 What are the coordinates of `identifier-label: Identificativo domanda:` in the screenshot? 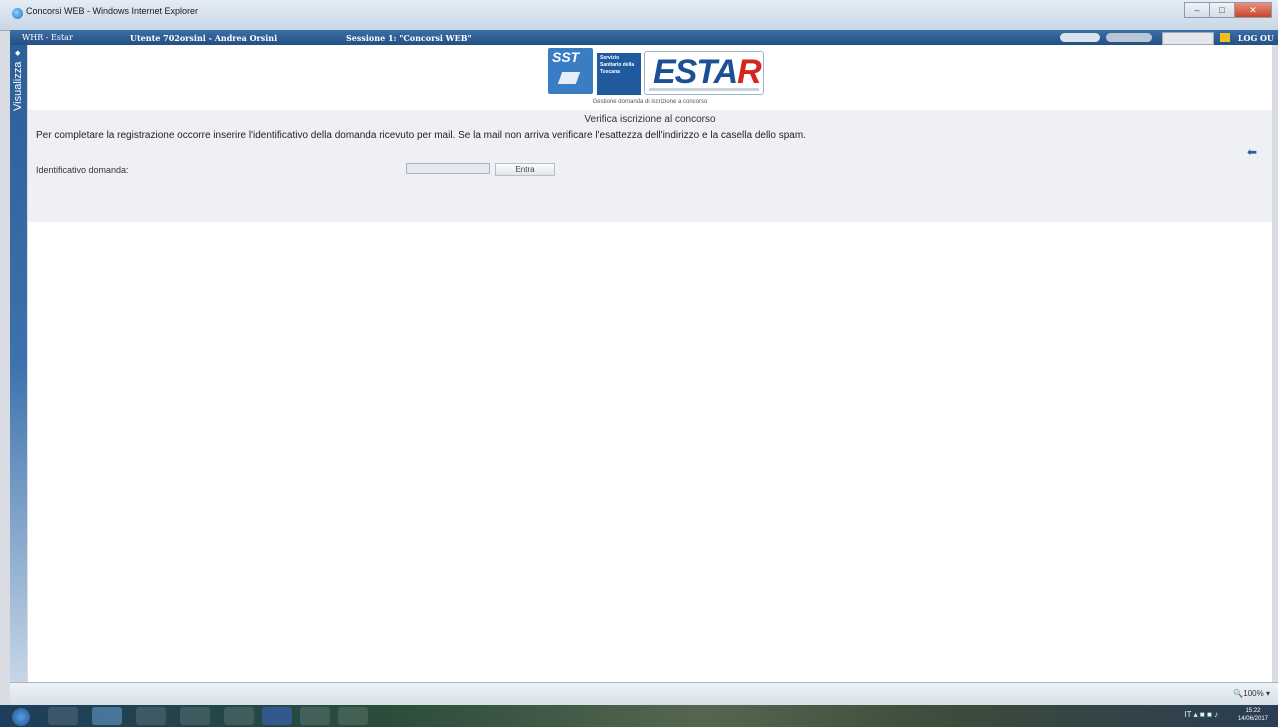 It's located at (82, 170).